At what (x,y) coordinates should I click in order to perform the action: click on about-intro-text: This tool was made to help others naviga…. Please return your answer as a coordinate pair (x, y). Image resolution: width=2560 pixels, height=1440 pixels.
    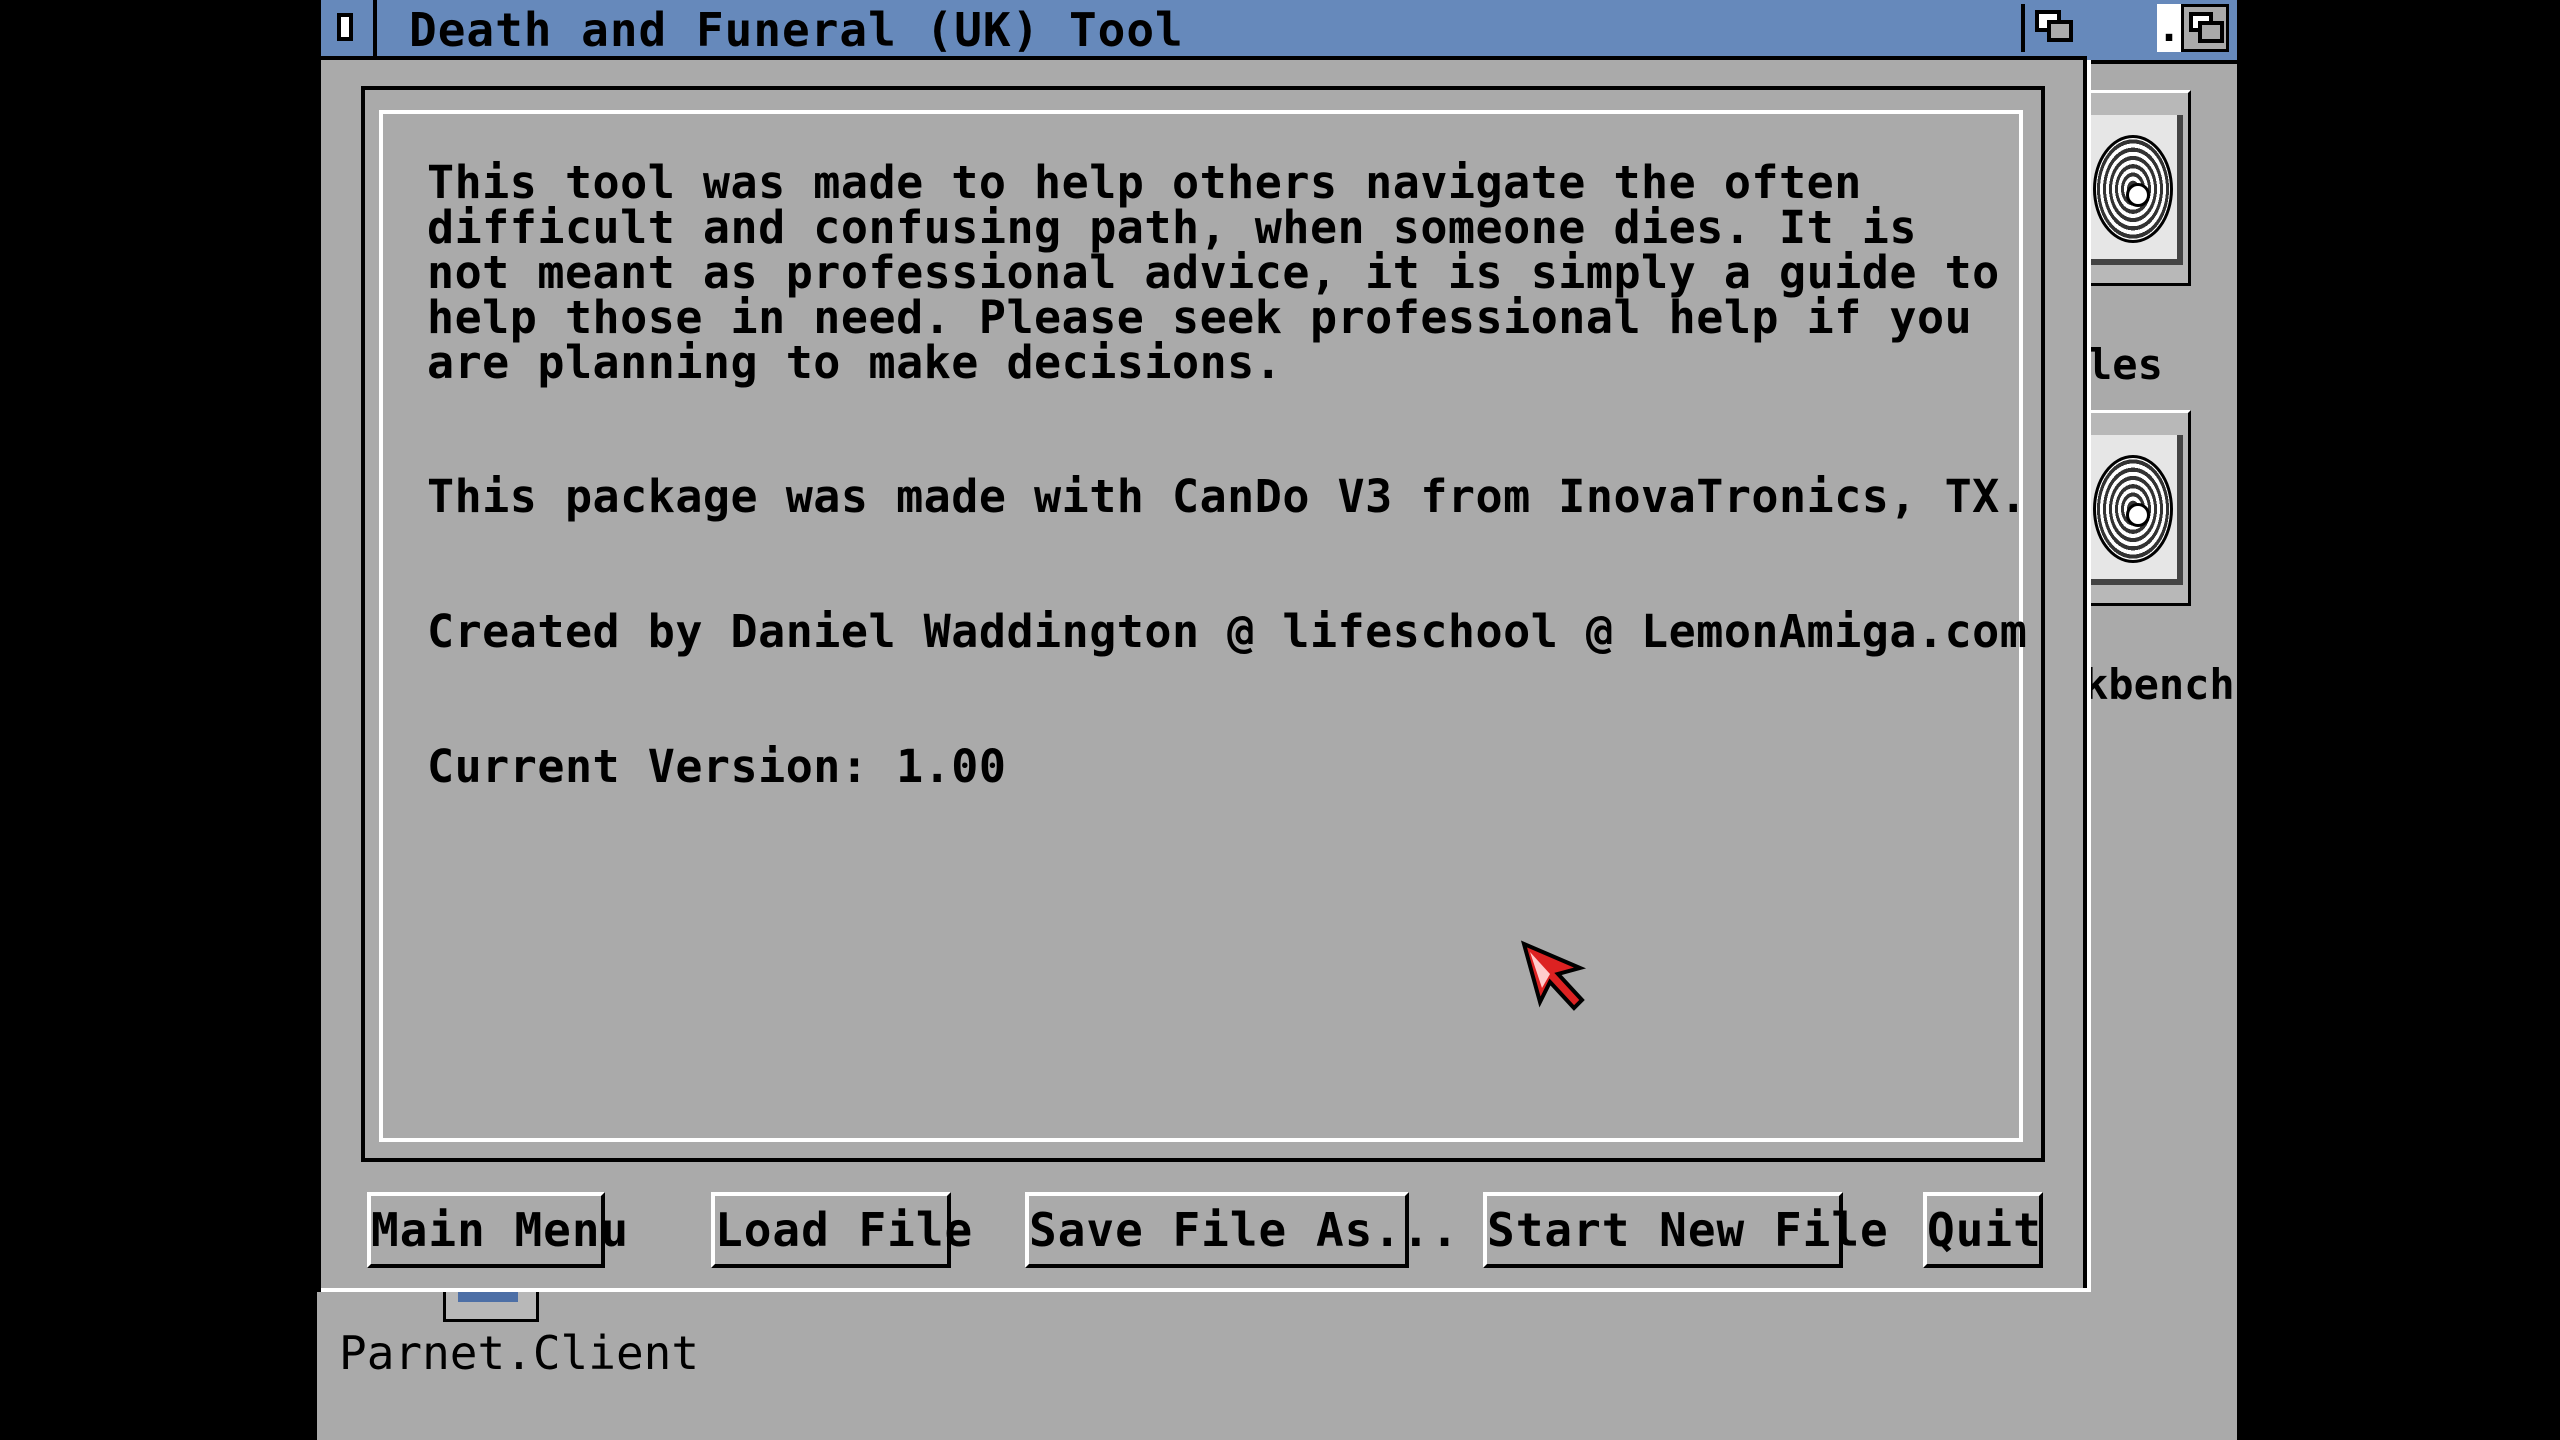
    Looking at the image, I should click on (1213, 272).